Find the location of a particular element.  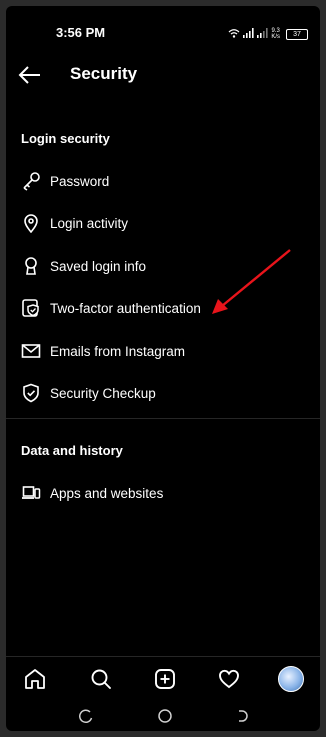

recents-button is located at coordinates (86, 716).